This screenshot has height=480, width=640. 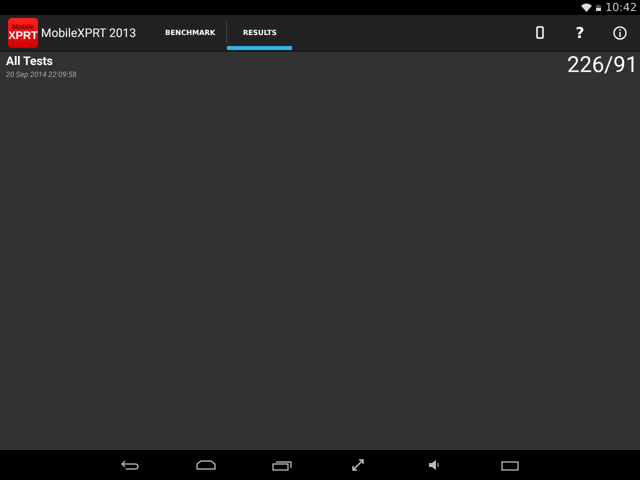 What do you see at coordinates (282, 465) in the screenshot?
I see `recent-apps-icon` at bounding box center [282, 465].